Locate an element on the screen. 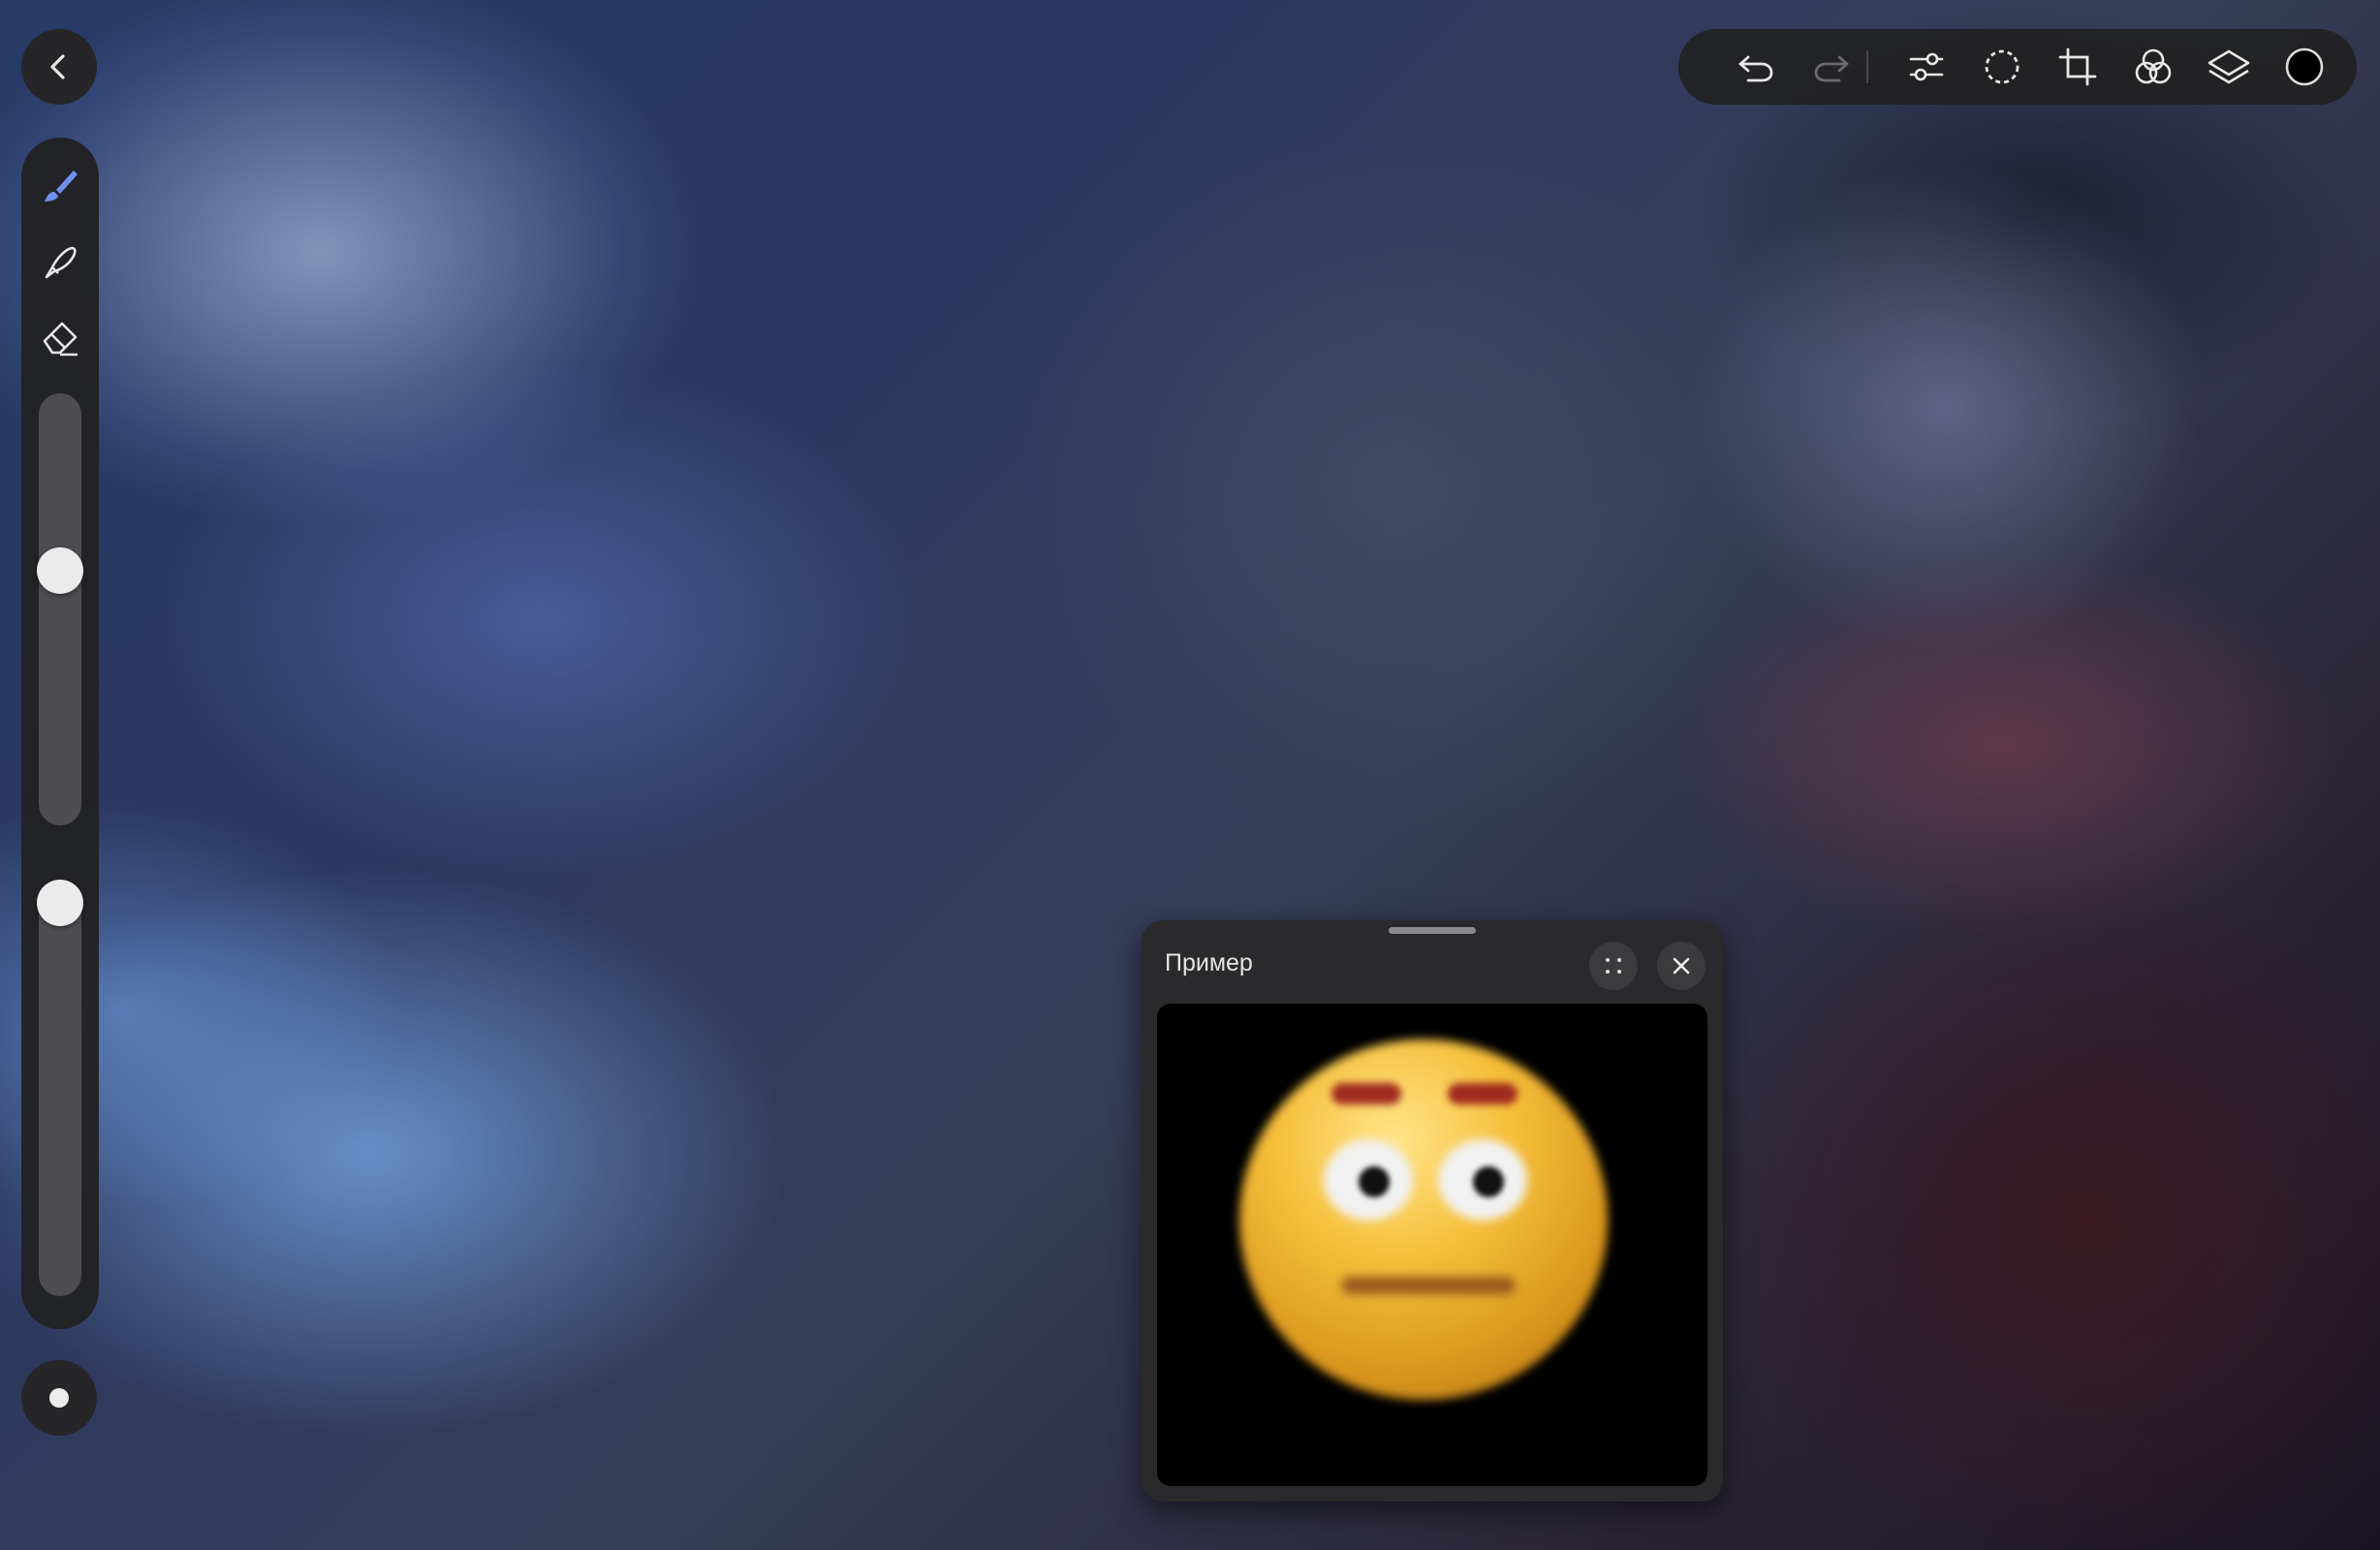  blend-circles-icon is located at coordinates (2153, 66).